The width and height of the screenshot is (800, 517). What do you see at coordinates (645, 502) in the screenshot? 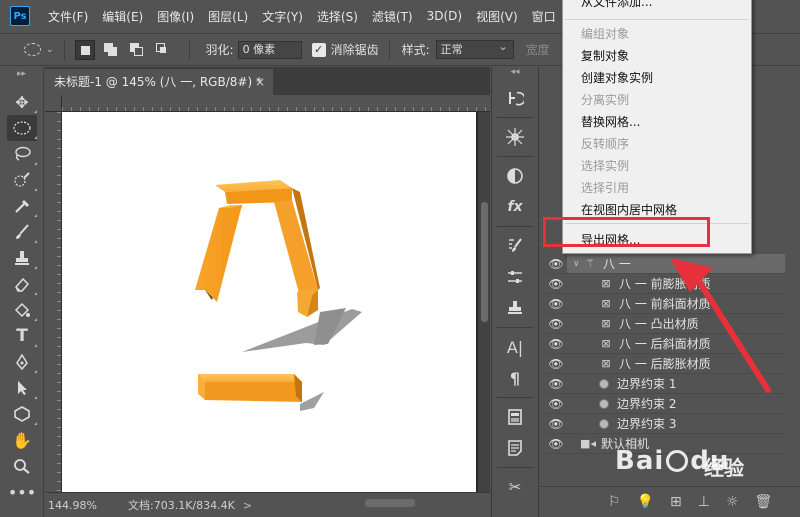
I see `bulb-icon: 💡` at bounding box center [645, 502].